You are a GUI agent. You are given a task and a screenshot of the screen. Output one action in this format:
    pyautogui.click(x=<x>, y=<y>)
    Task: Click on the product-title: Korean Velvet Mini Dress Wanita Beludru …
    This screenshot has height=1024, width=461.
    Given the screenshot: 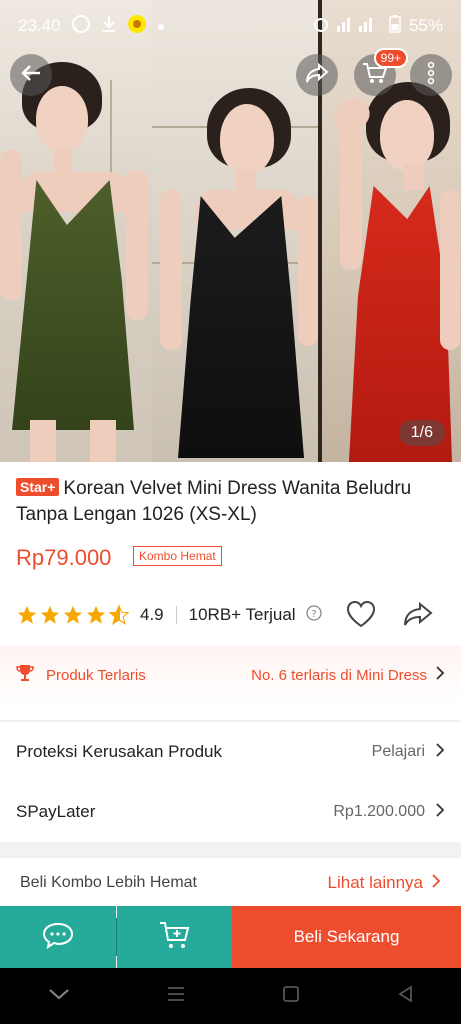 What is the action you would take?
    pyautogui.click(x=214, y=501)
    